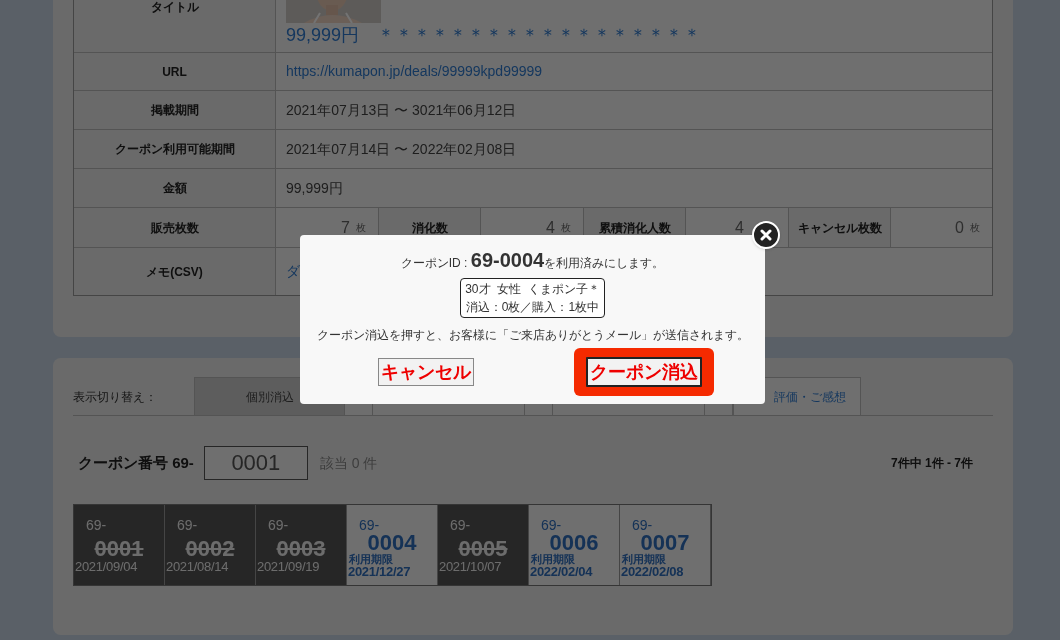 The width and height of the screenshot is (1060, 640). Describe the element at coordinates (175, 271) in the screenshot. I see `table-header-cell: メモ(CSV)` at that location.